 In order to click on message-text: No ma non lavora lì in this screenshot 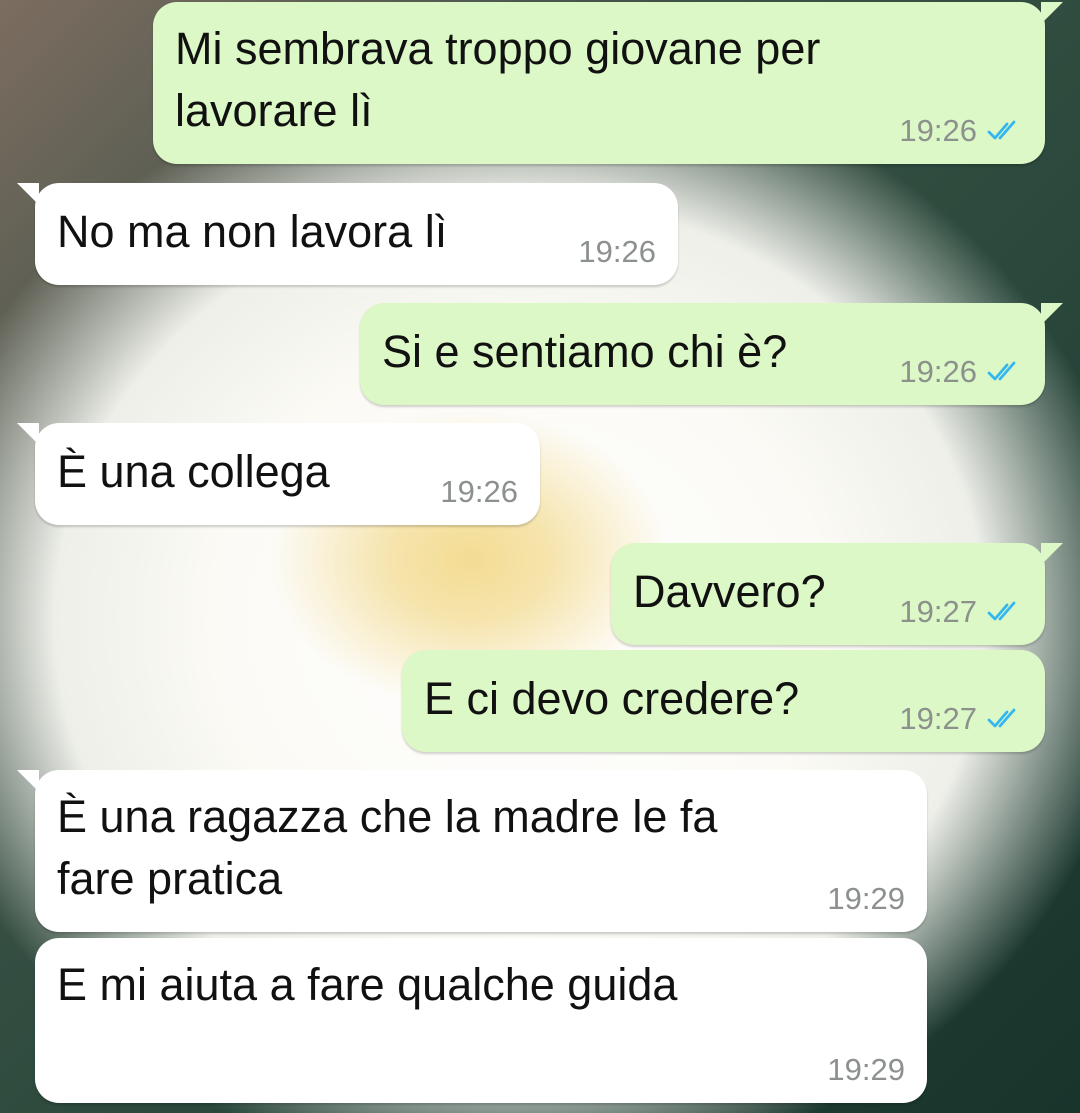, I will do `click(252, 231)`.